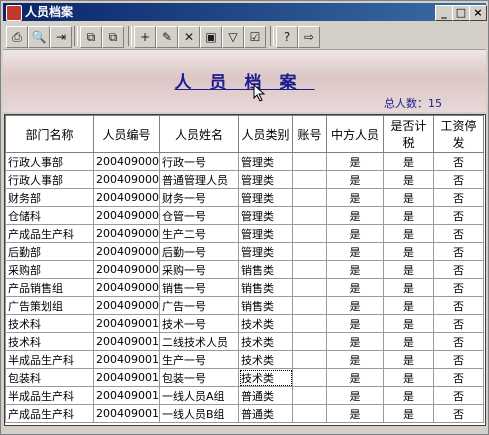 The height and width of the screenshot is (435, 489). What do you see at coordinates (126, 395) in the screenshot?
I see `table-cell: 2004090014` at bounding box center [126, 395].